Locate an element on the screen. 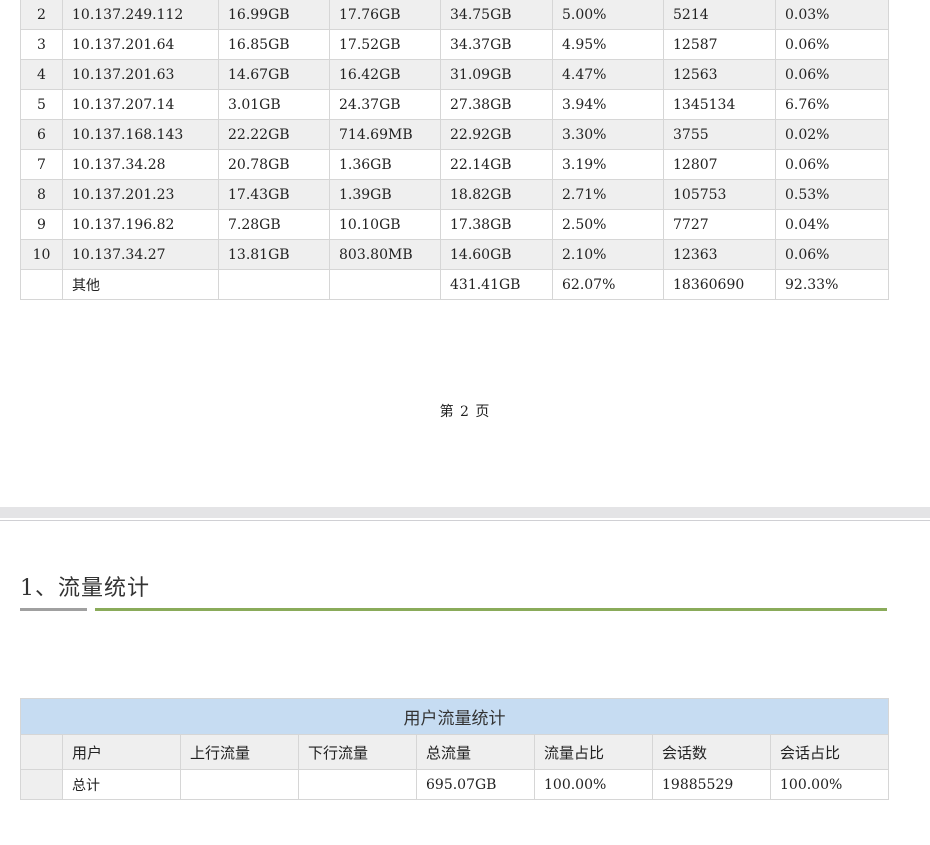  cell-index: 8 is located at coordinates (41, 194).